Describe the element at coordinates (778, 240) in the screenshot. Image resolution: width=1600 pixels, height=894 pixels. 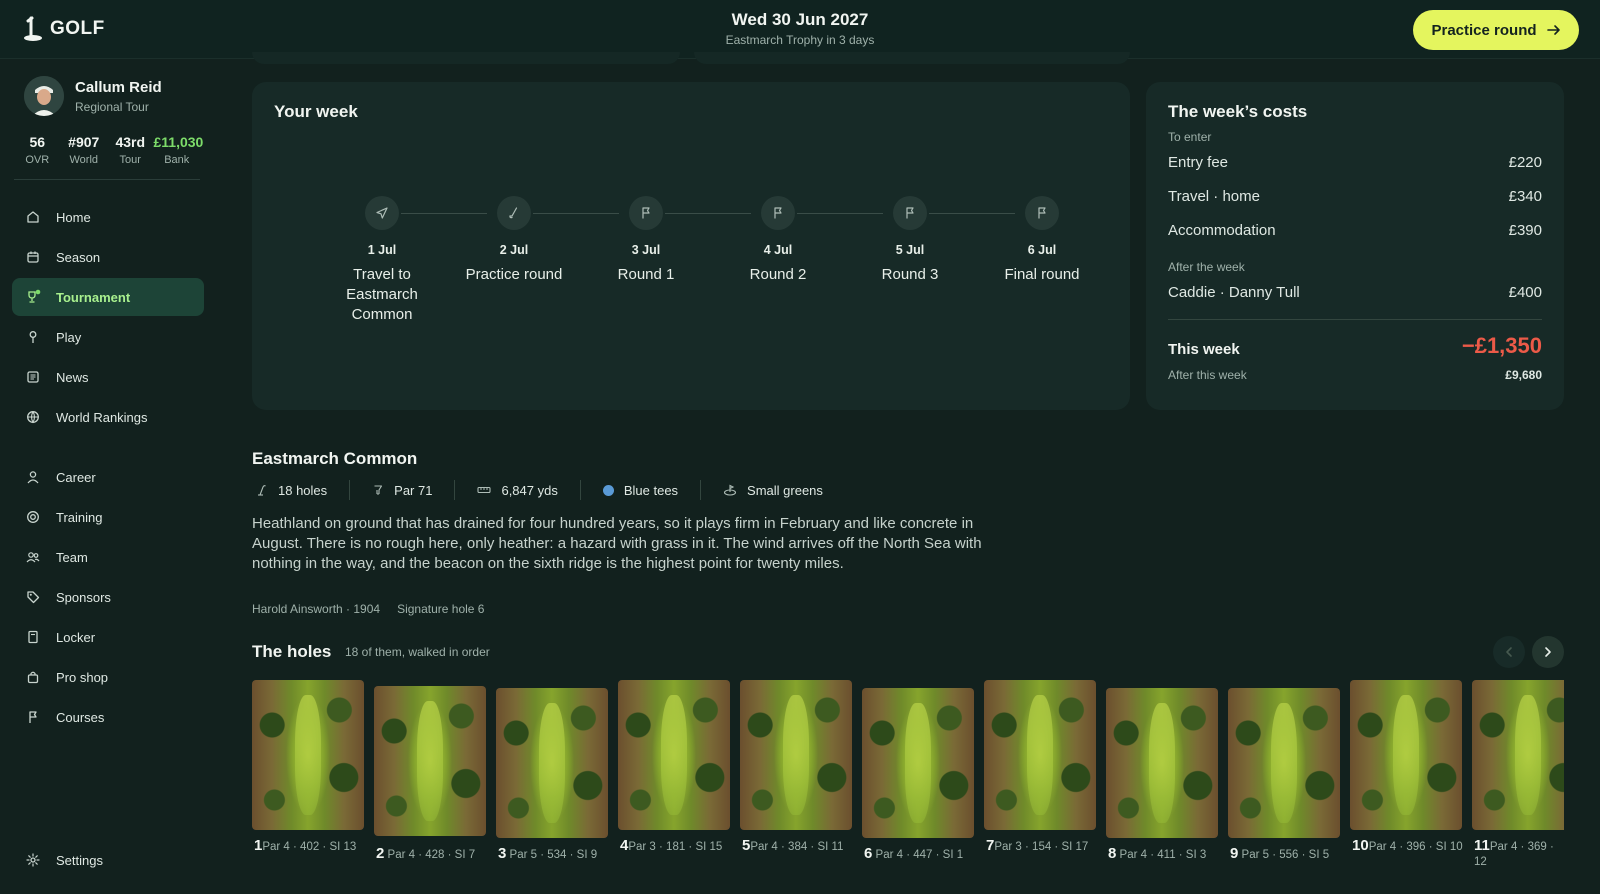
I see `week-step-round-2: 4 Jul Round 2` at that location.